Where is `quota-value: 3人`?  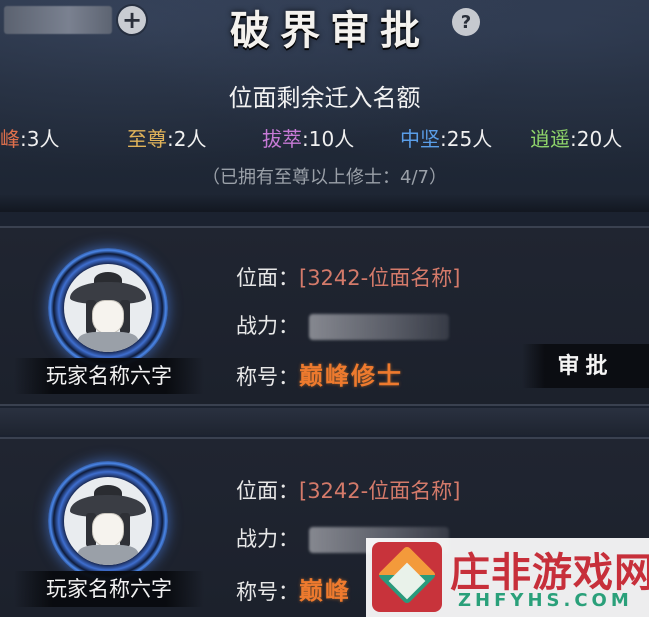
quota-value: 3人 is located at coordinates (43, 139).